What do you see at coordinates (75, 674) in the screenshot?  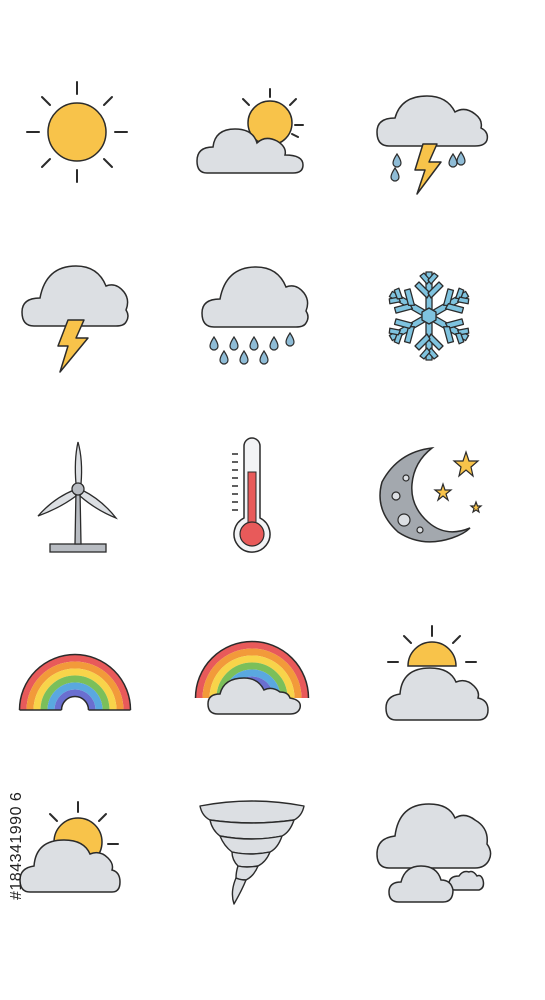 I see `rainbow-icon` at bounding box center [75, 674].